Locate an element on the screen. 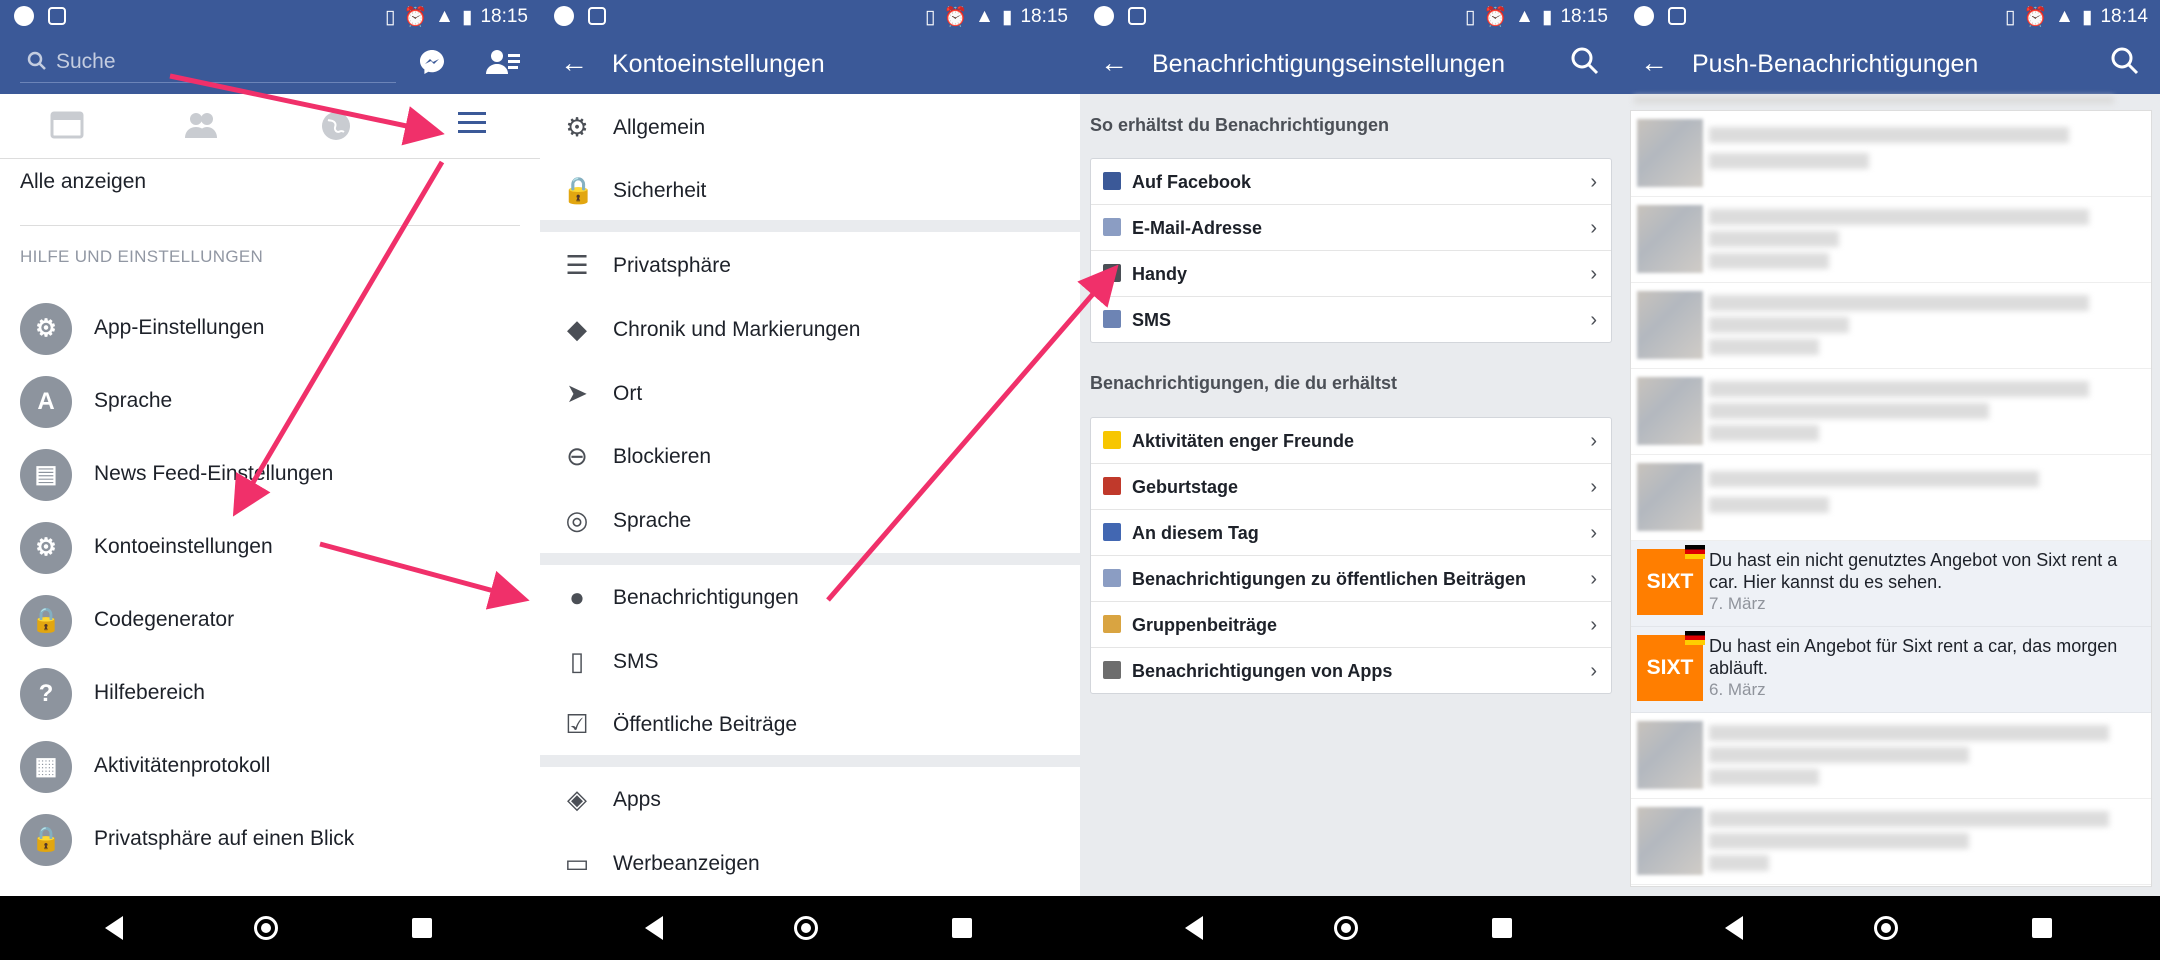 The width and height of the screenshot is (2160, 960). settings-item: ⊖ Blockieren is located at coordinates (810, 456).